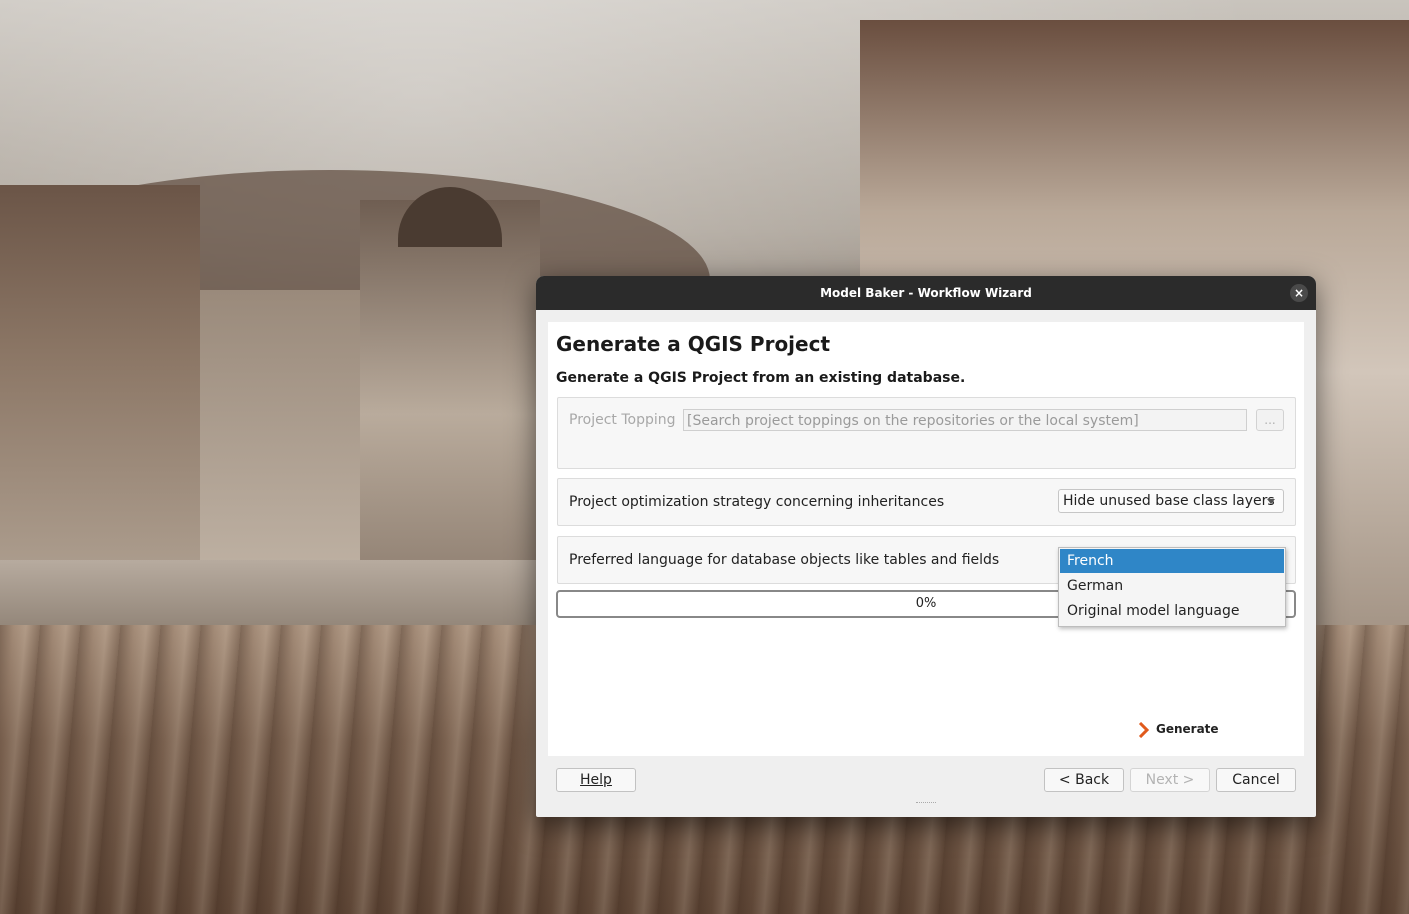  What do you see at coordinates (1172, 611) in the screenshot?
I see `language-option-original: Original model language` at bounding box center [1172, 611].